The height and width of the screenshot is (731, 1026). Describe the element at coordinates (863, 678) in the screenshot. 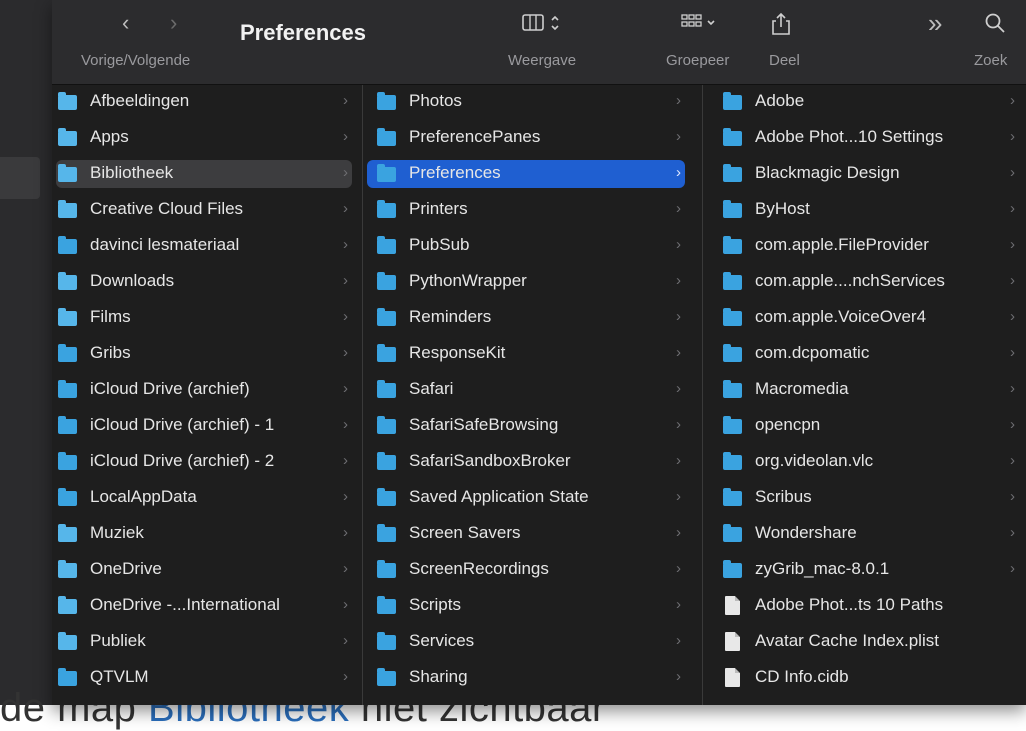

I see `list-item: CD Info.cidb` at that location.